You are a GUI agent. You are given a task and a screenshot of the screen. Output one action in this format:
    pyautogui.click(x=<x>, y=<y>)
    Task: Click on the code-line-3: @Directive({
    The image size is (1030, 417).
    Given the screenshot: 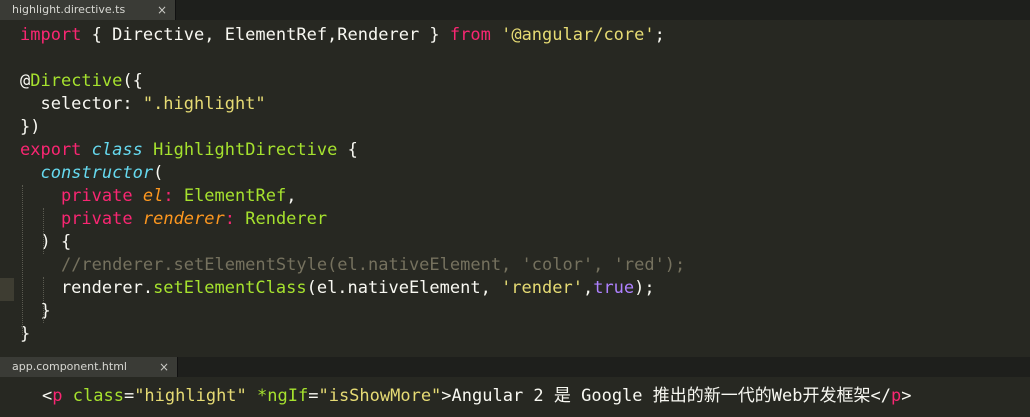 What is the action you would take?
    pyautogui.click(x=515, y=81)
    